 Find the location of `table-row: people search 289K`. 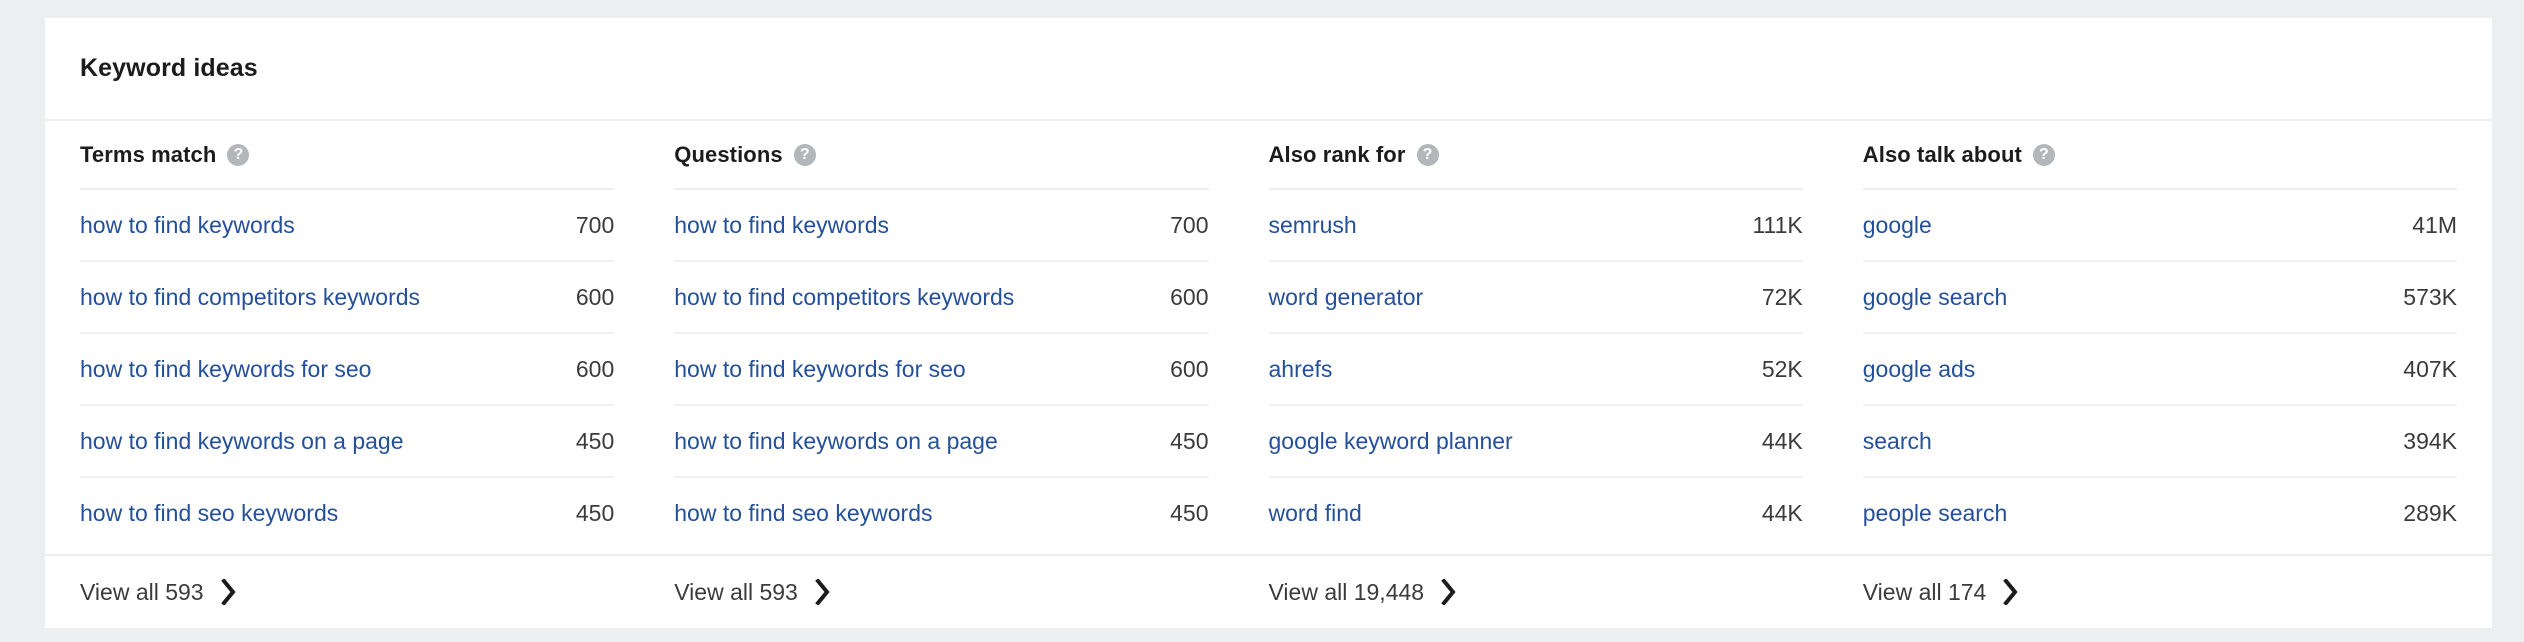

table-row: people search 289K is located at coordinates (2160, 513).